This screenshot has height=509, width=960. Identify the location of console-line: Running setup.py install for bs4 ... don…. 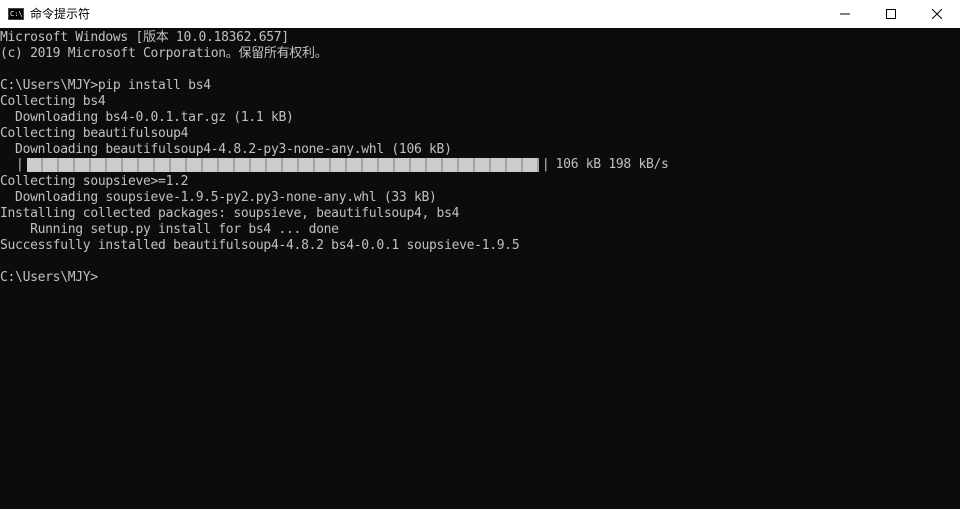
(169, 229).